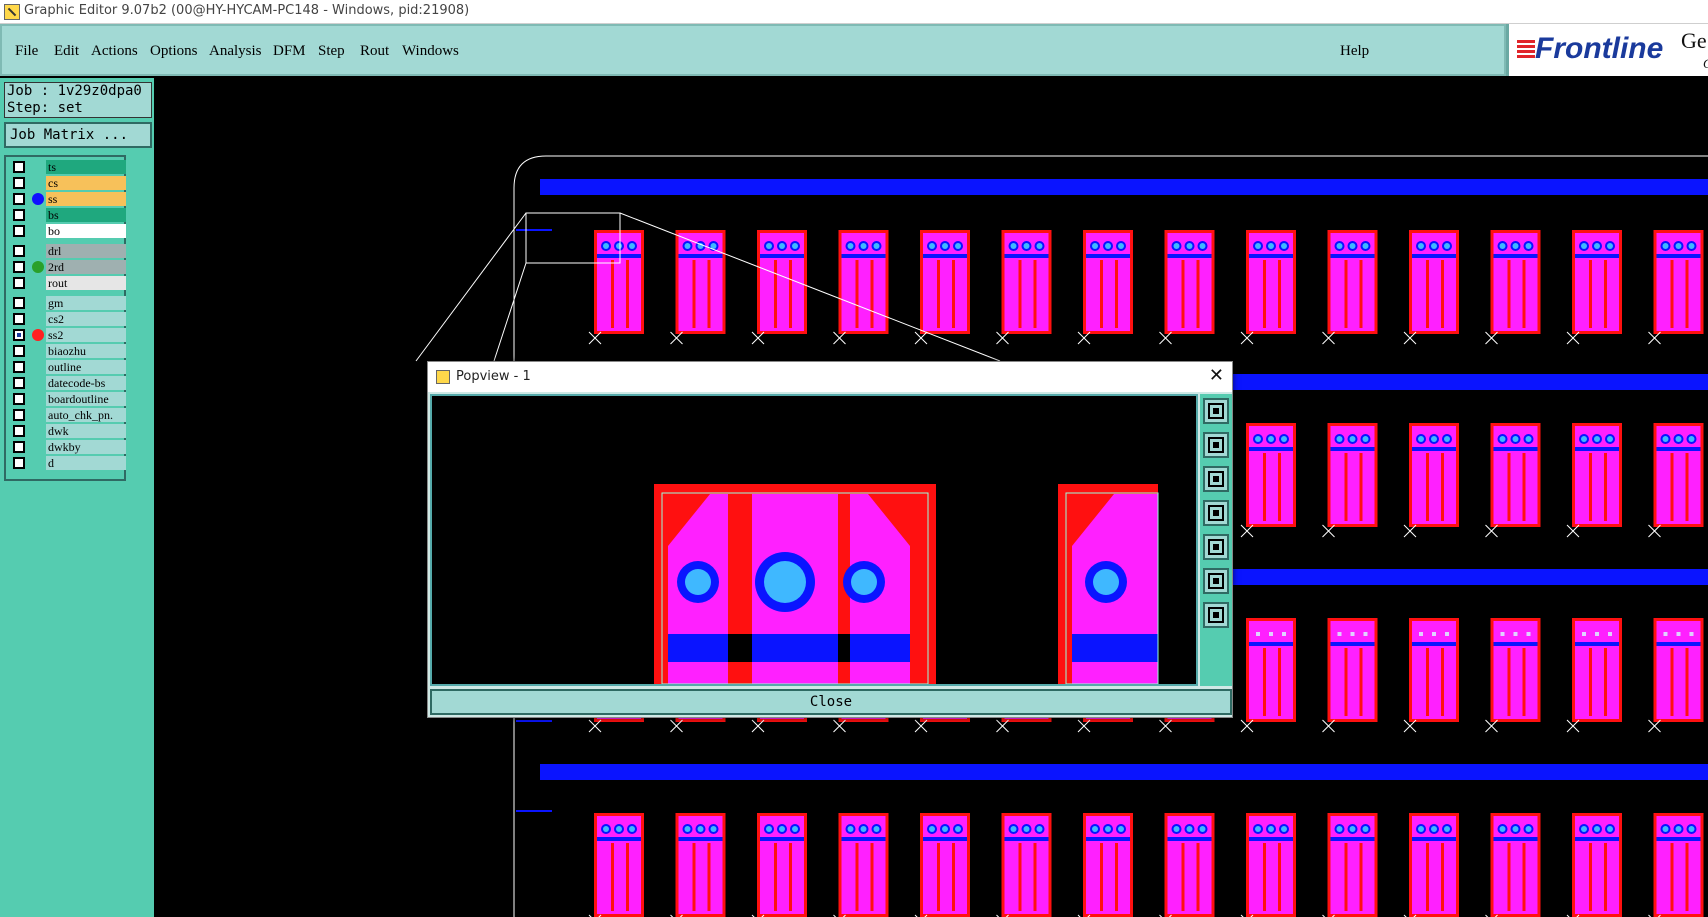 The image size is (1708, 917). What do you see at coordinates (174, 51) in the screenshot?
I see `menu-options: Options` at bounding box center [174, 51].